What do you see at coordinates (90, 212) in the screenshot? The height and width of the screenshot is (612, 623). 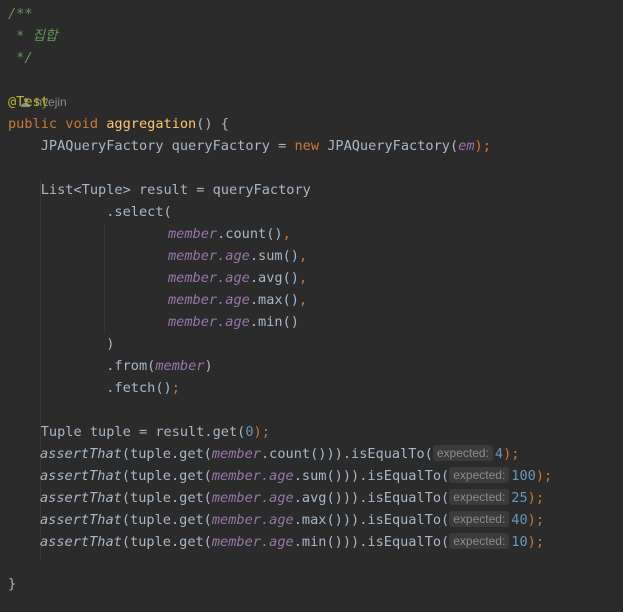 I see `code-line: .select(` at bounding box center [90, 212].